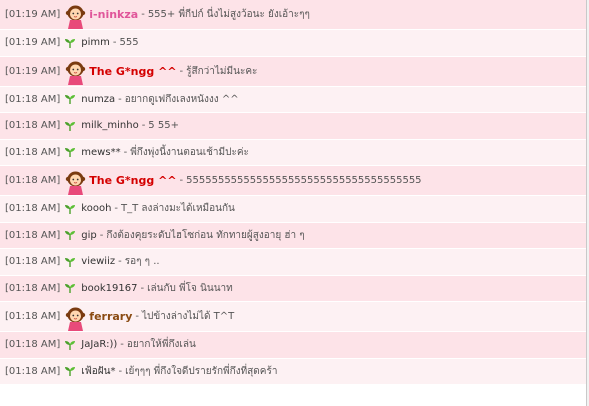  What do you see at coordinates (188, 316) in the screenshot?
I see `message-text: ไปข้างล่างไม่ได้ T^T` at bounding box center [188, 316].